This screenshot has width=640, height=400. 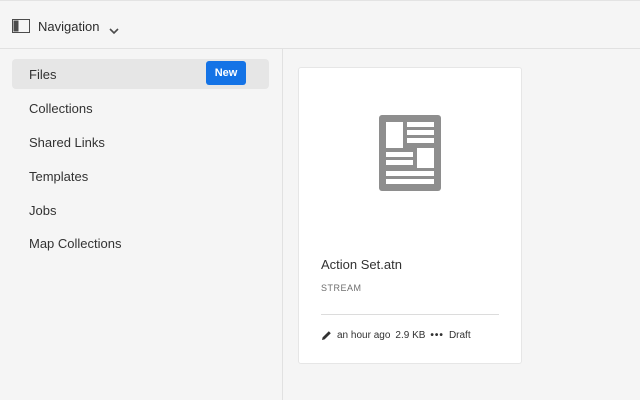 What do you see at coordinates (43, 74) in the screenshot?
I see `sidebar-item-label: Files` at bounding box center [43, 74].